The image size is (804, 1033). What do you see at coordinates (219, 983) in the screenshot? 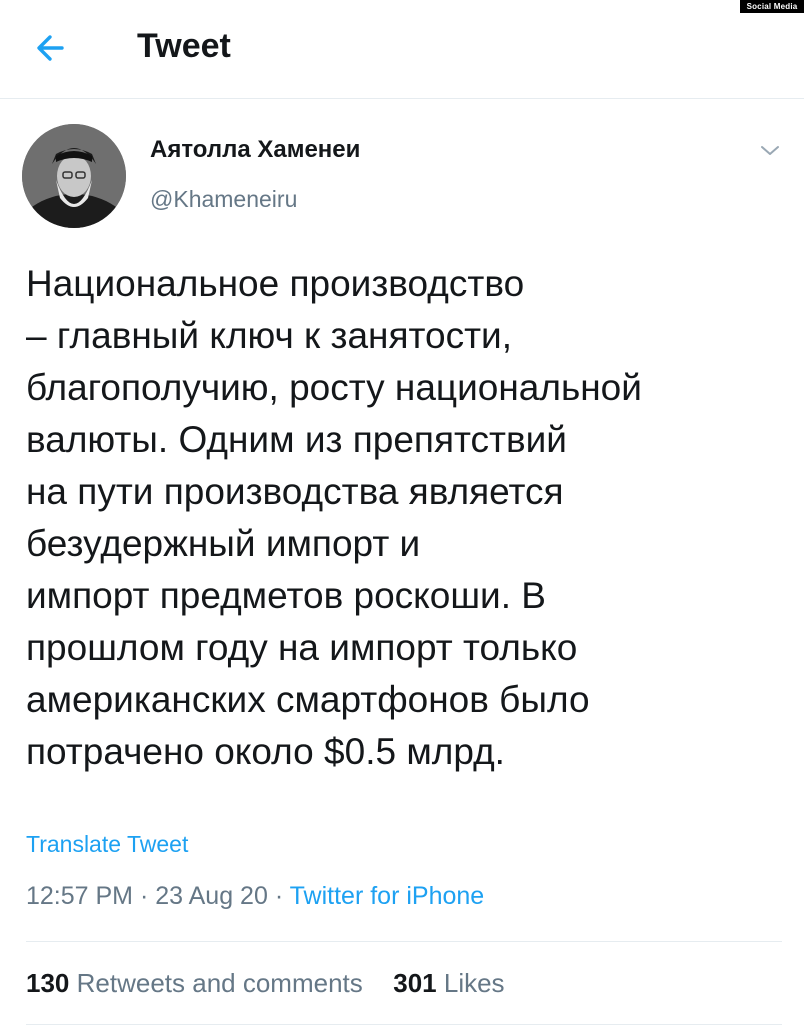
I see `retweets-label: Retweets and comments` at bounding box center [219, 983].